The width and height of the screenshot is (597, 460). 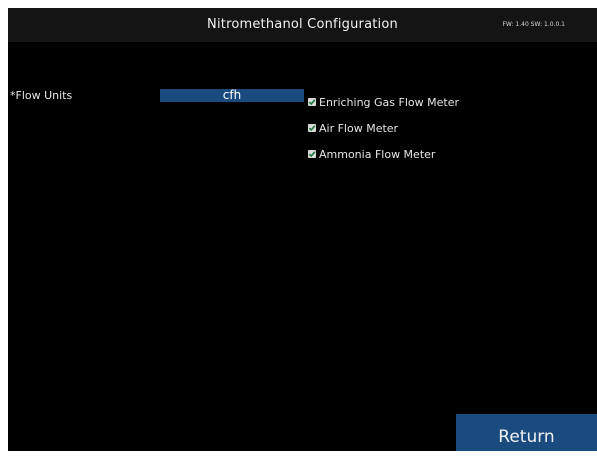 I want to click on ammonia-flow-meter-option: Ammonia Flow Meter, so click(x=371, y=154).